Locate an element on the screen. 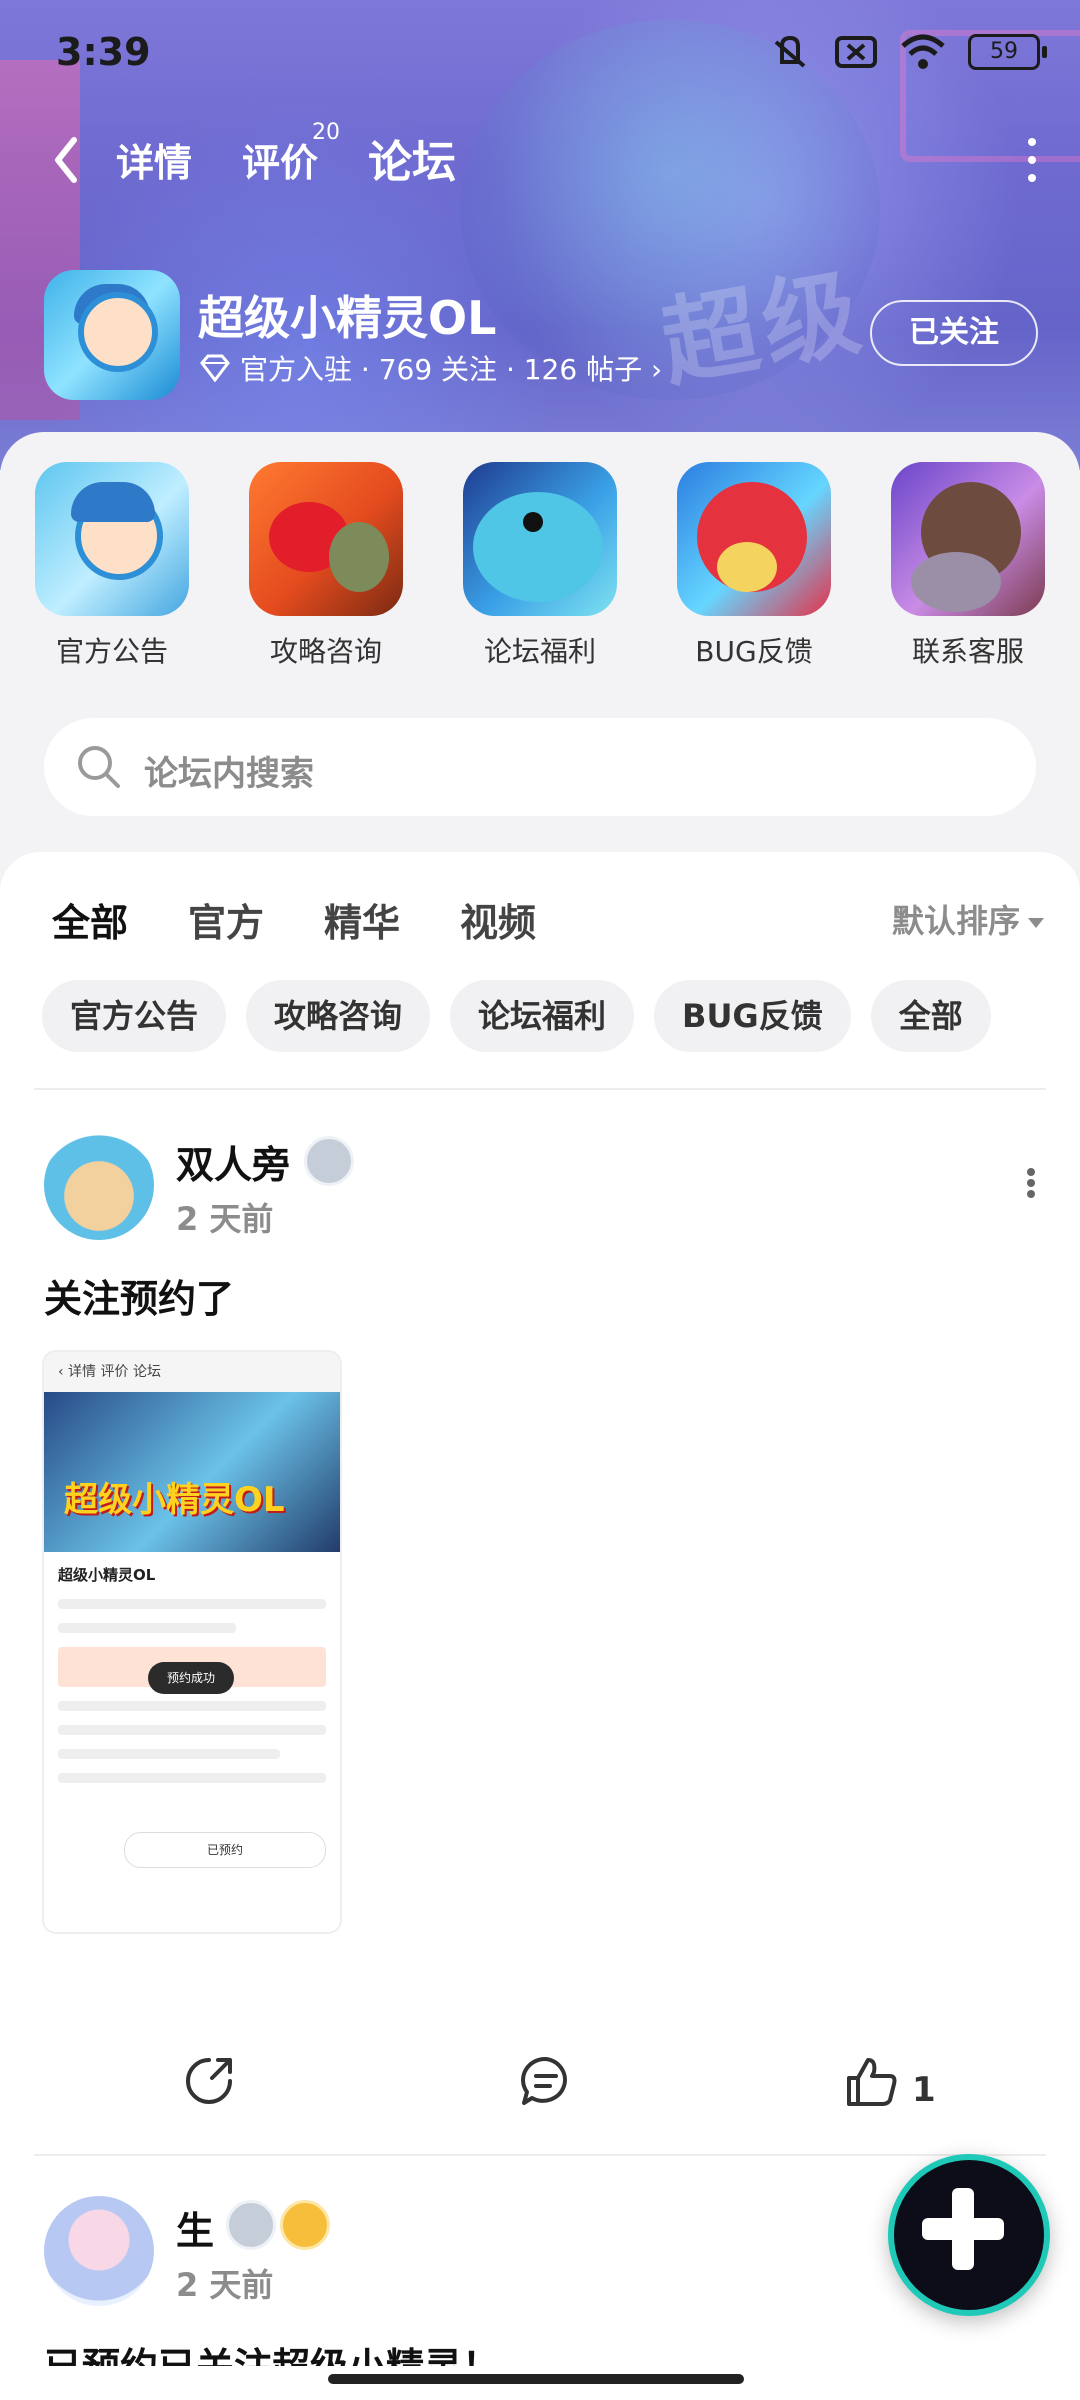  tab-reviews: 评价 is located at coordinates (280, 159).